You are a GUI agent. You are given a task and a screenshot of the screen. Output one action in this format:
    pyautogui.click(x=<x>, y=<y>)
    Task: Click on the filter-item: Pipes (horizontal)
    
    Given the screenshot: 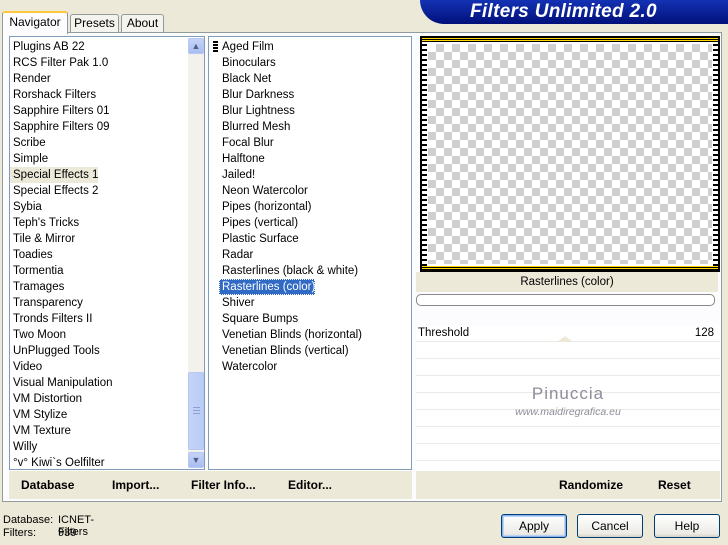 What is the action you would take?
    pyautogui.click(x=265, y=207)
    